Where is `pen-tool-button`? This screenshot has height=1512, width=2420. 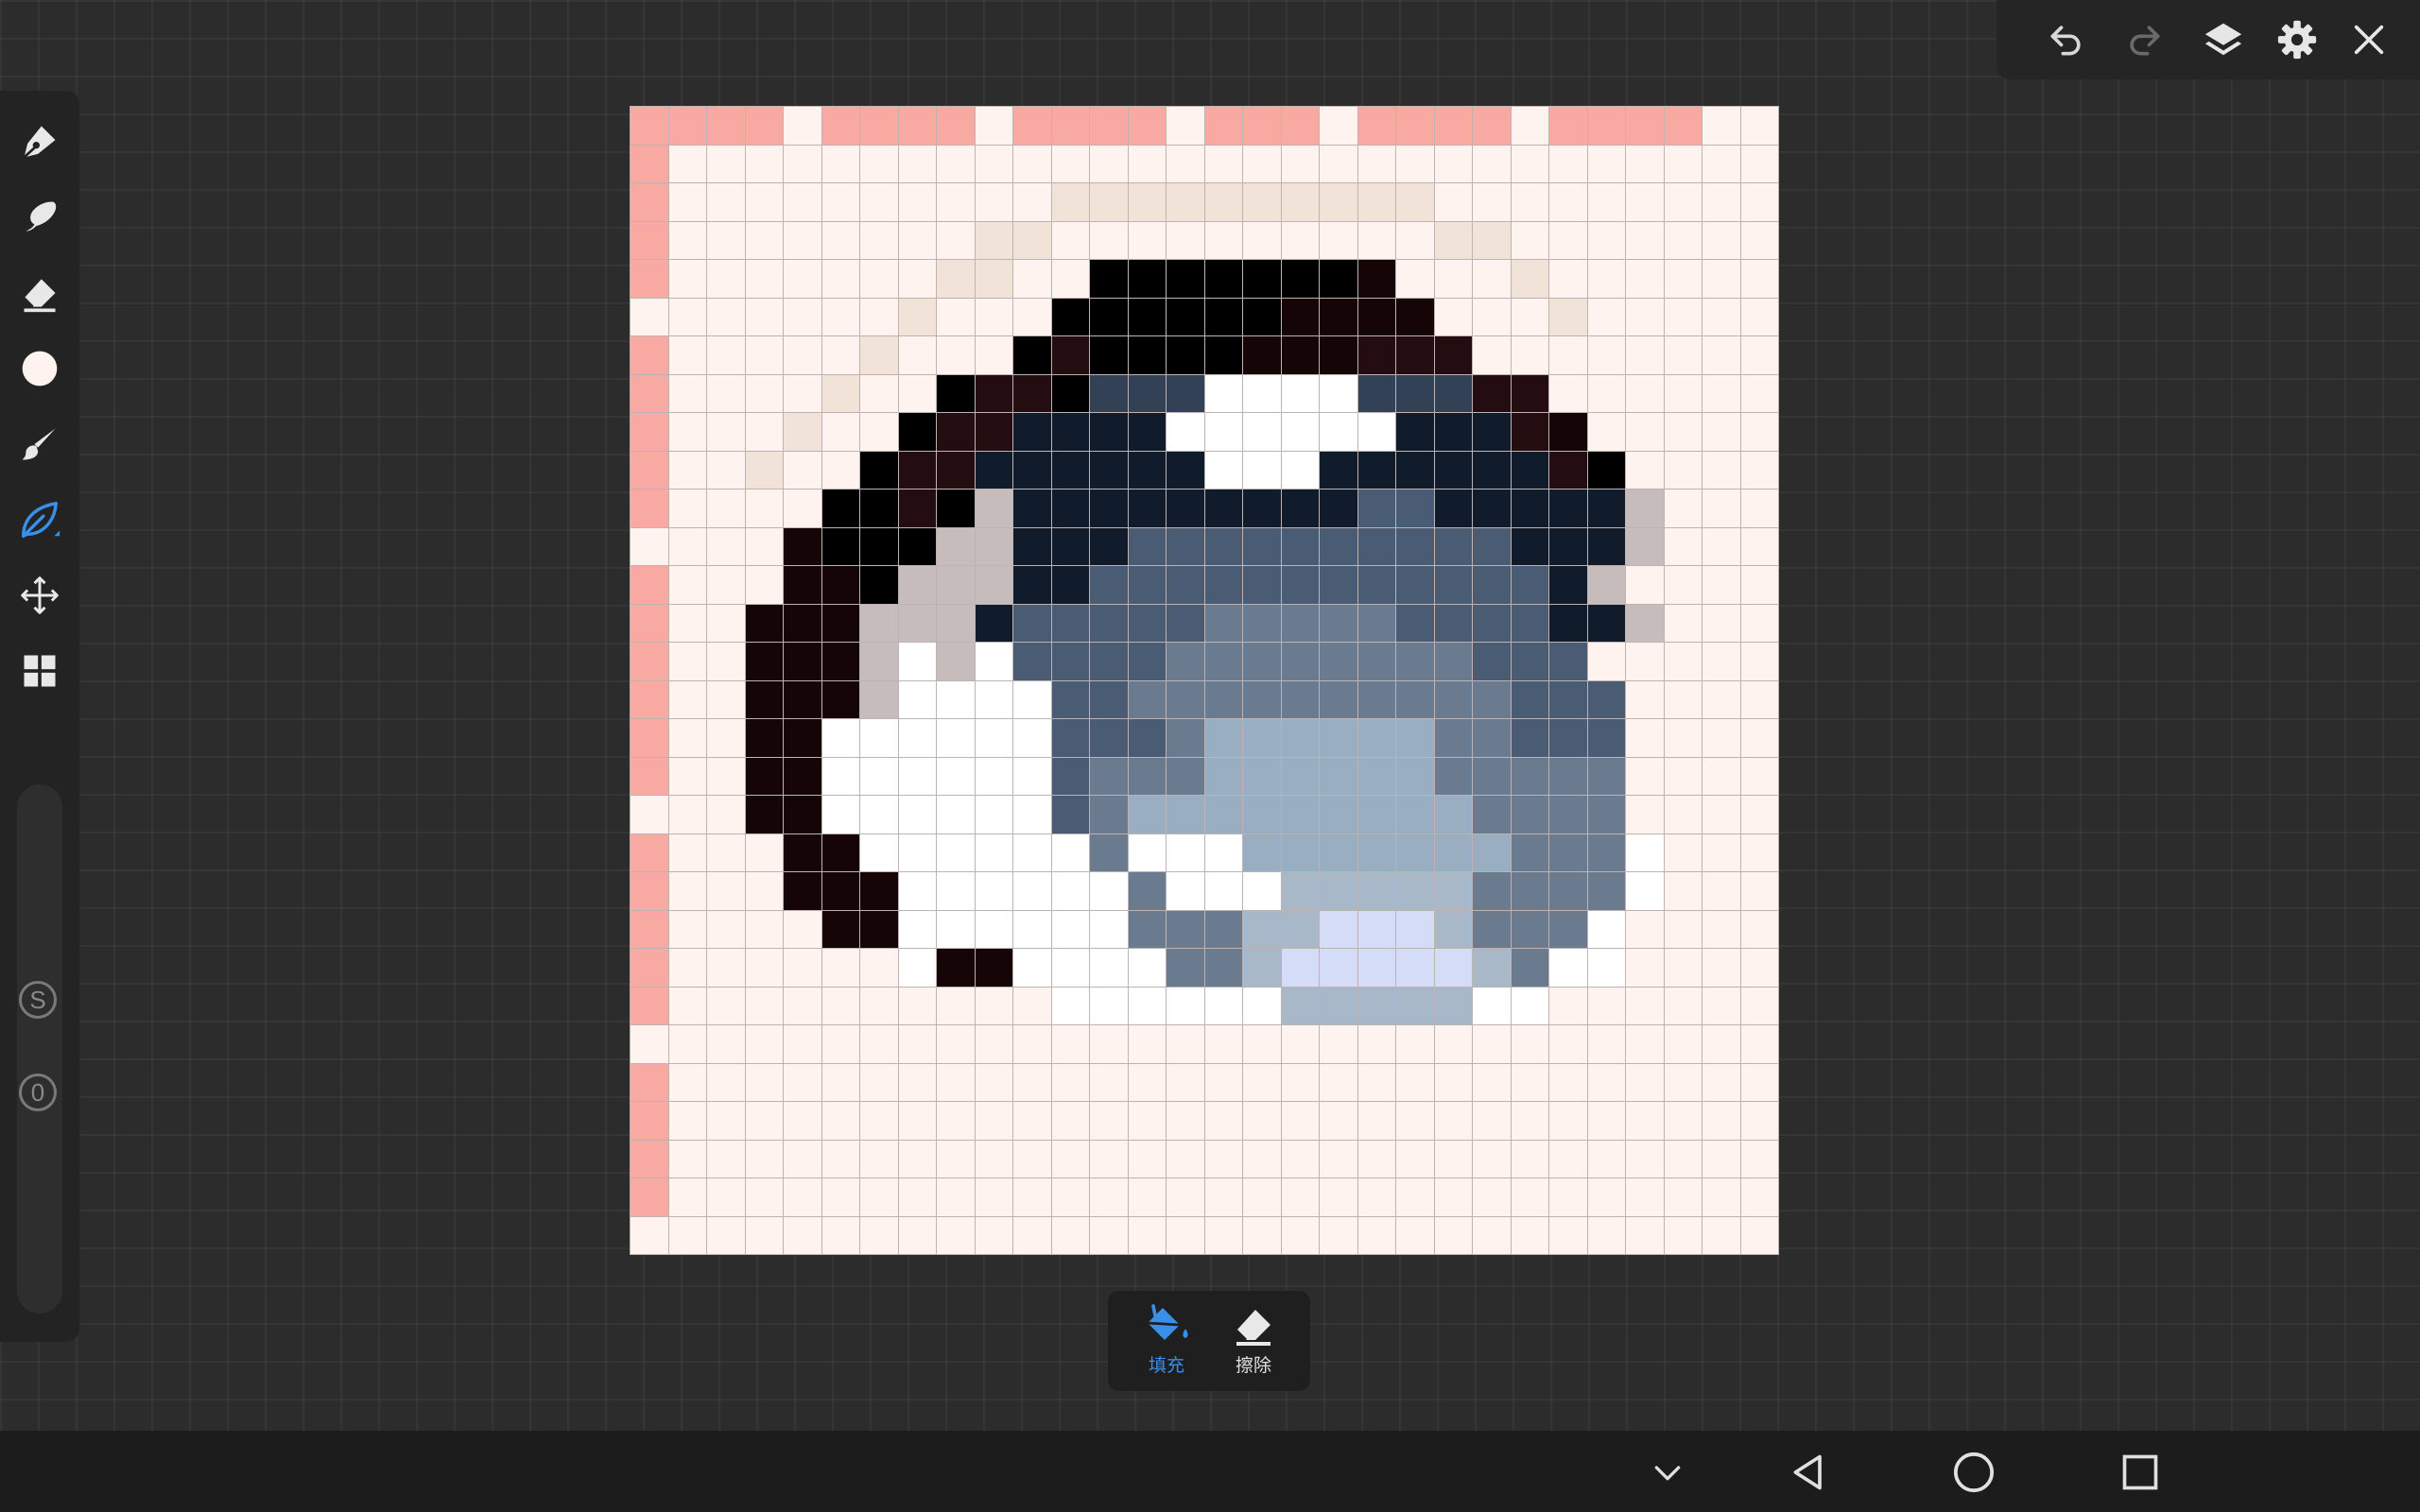
pen-tool-button is located at coordinates (39, 141).